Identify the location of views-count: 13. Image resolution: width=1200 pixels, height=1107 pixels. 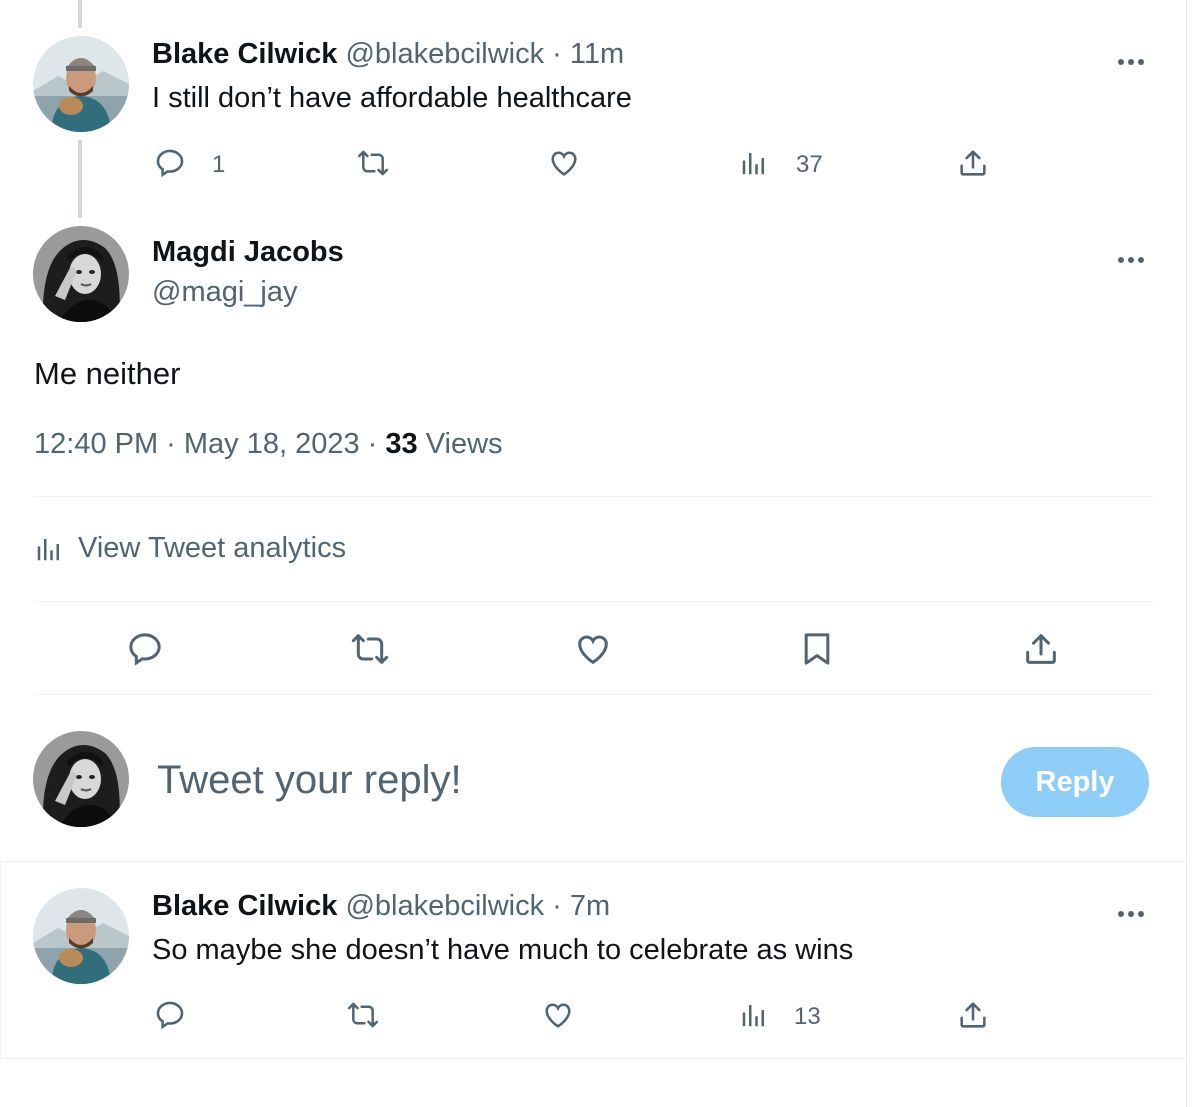
(807, 1016).